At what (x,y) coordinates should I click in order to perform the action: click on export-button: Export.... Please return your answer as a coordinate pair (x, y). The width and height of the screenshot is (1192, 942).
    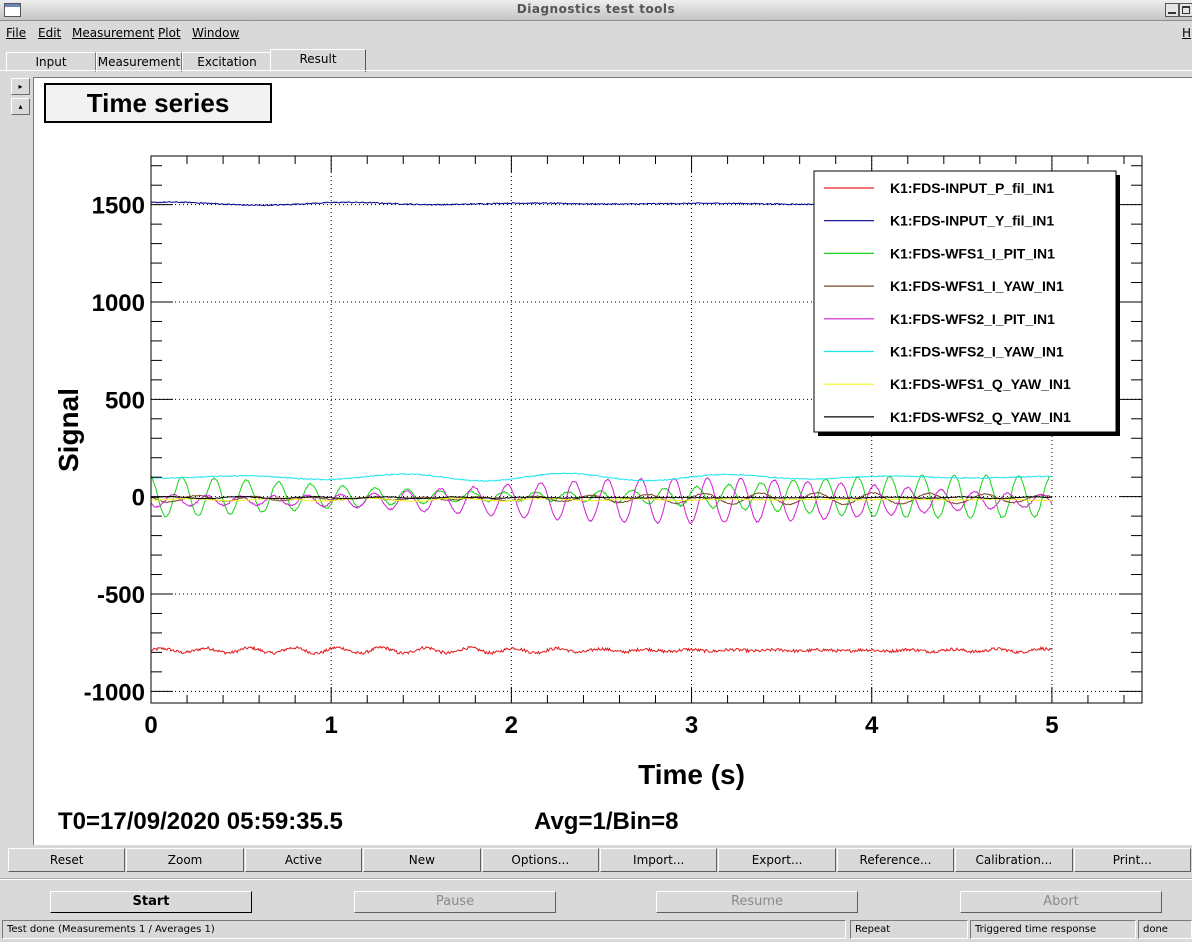
    Looking at the image, I should click on (777, 860).